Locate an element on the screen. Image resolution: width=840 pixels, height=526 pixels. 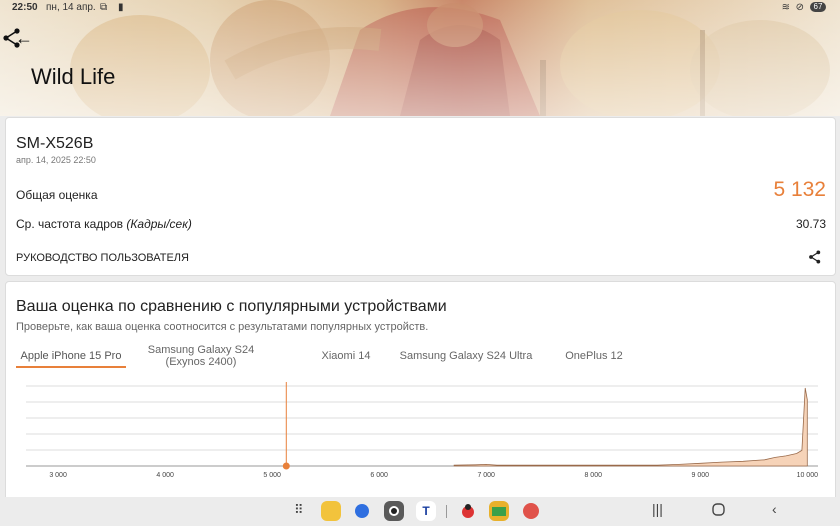
battery-icon: 67 is located at coordinates (818, 7).